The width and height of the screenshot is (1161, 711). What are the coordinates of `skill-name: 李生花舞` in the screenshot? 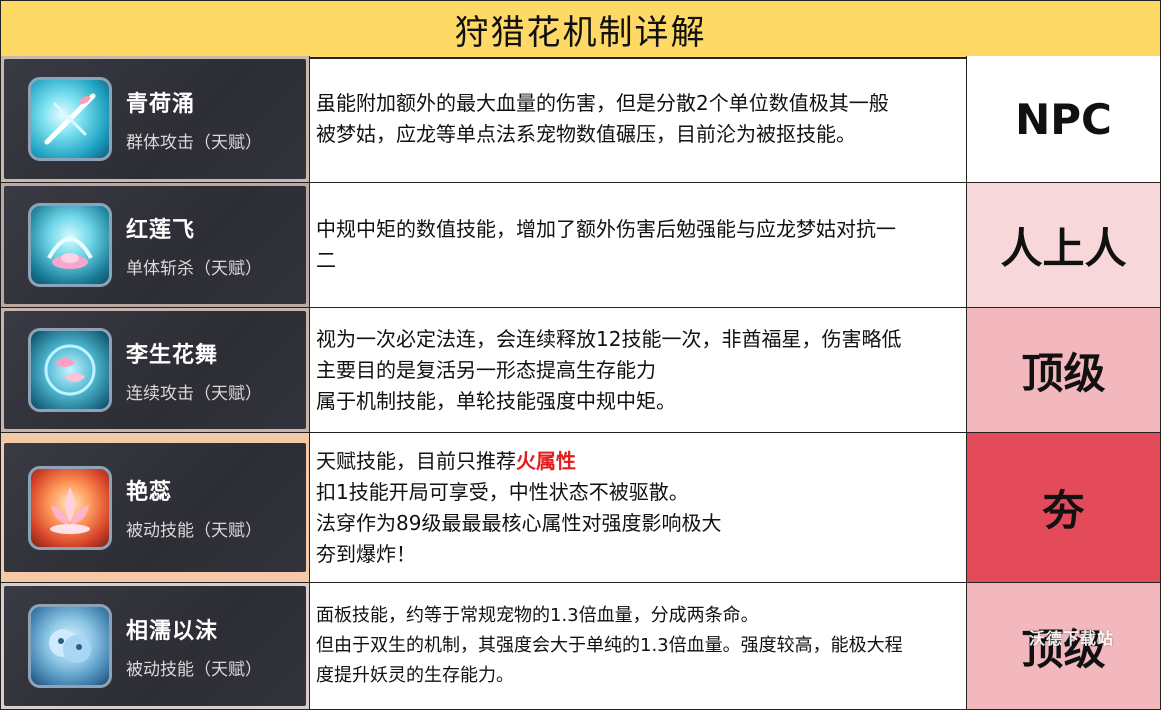 It's located at (172, 355).